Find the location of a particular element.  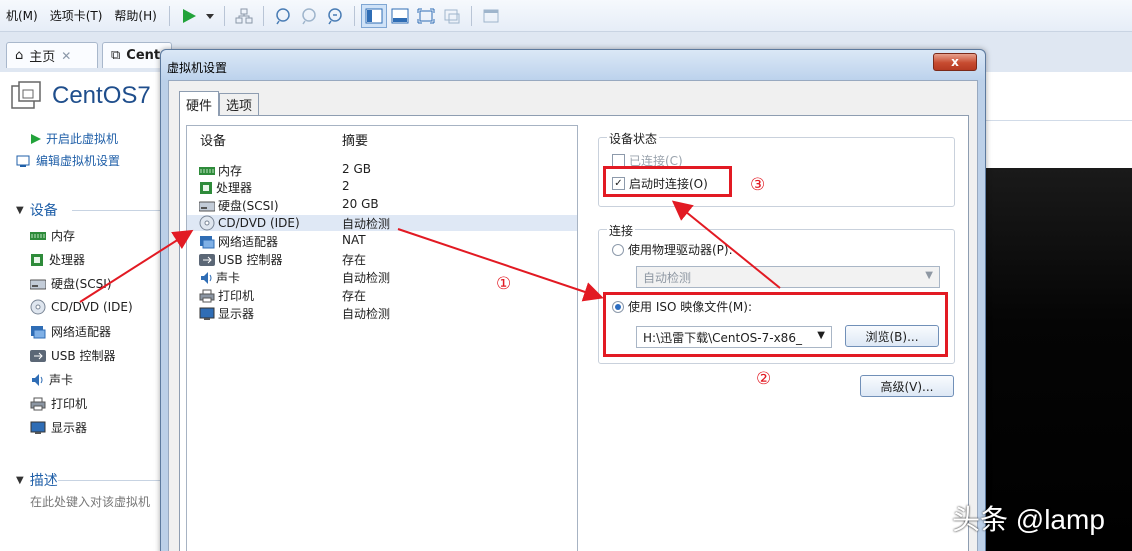

tab-hardware: 硬件 is located at coordinates (199, 103).